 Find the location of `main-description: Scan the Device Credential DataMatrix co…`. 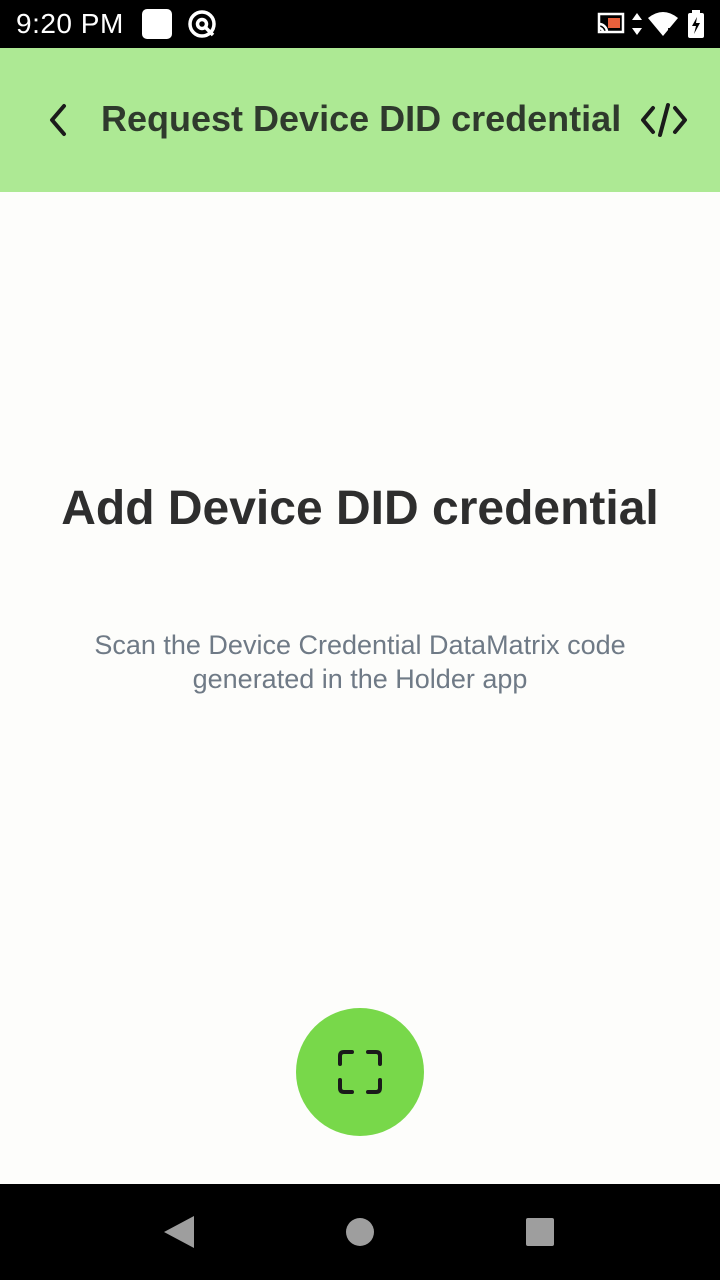

main-description: Scan the Device Credential DataMatrix co… is located at coordinates (360, 662).